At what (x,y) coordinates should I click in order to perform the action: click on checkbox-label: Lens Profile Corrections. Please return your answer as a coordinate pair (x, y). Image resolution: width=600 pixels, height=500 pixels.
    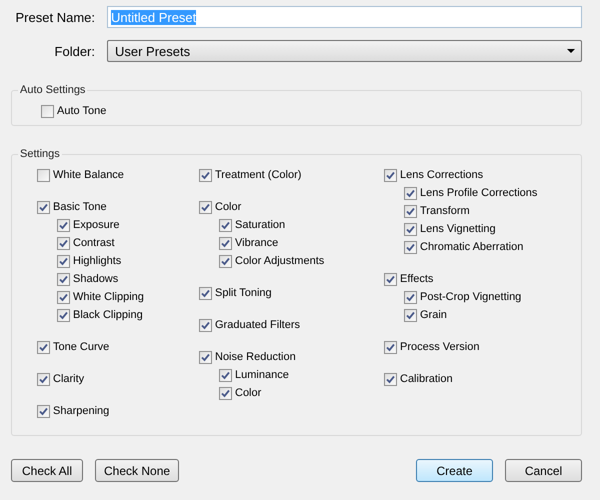
    Looking at the image, I should click on (479, 193).